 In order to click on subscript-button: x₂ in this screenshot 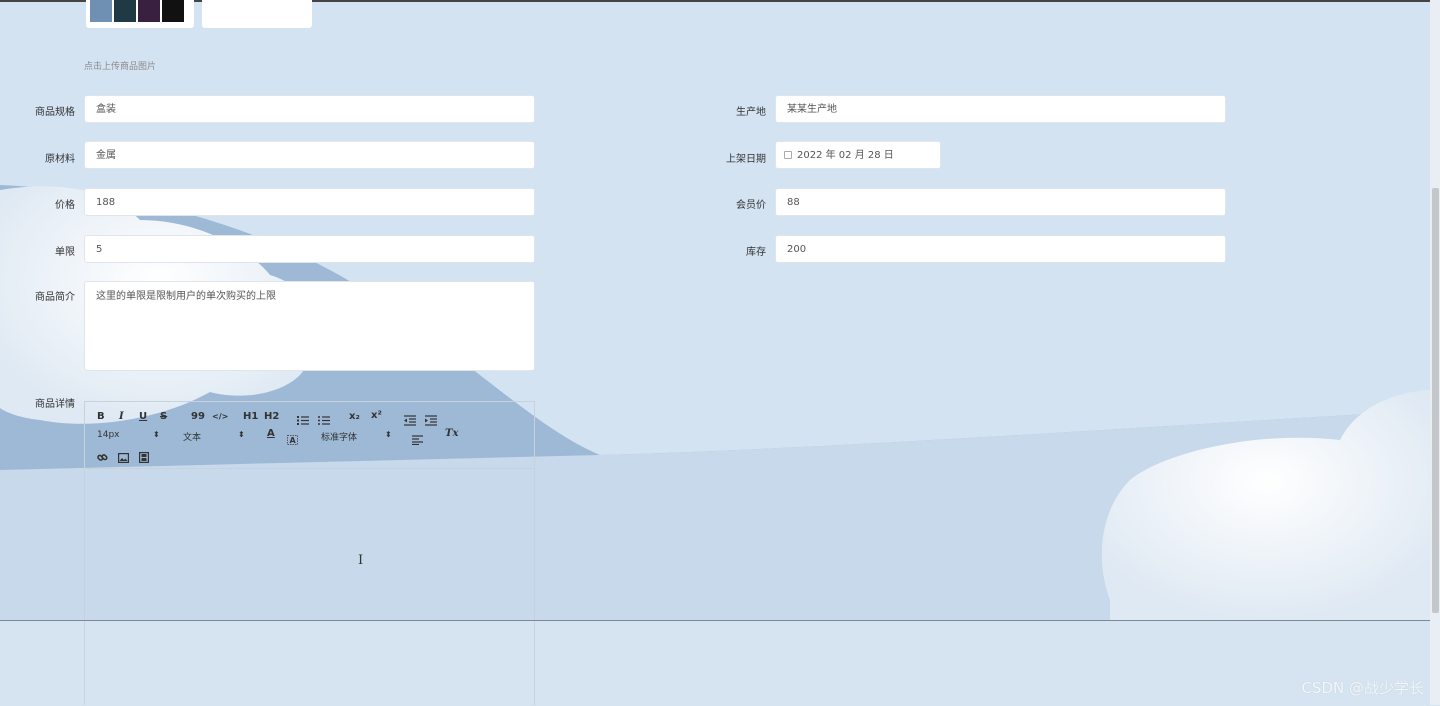, I will do `click(354, 416)`.